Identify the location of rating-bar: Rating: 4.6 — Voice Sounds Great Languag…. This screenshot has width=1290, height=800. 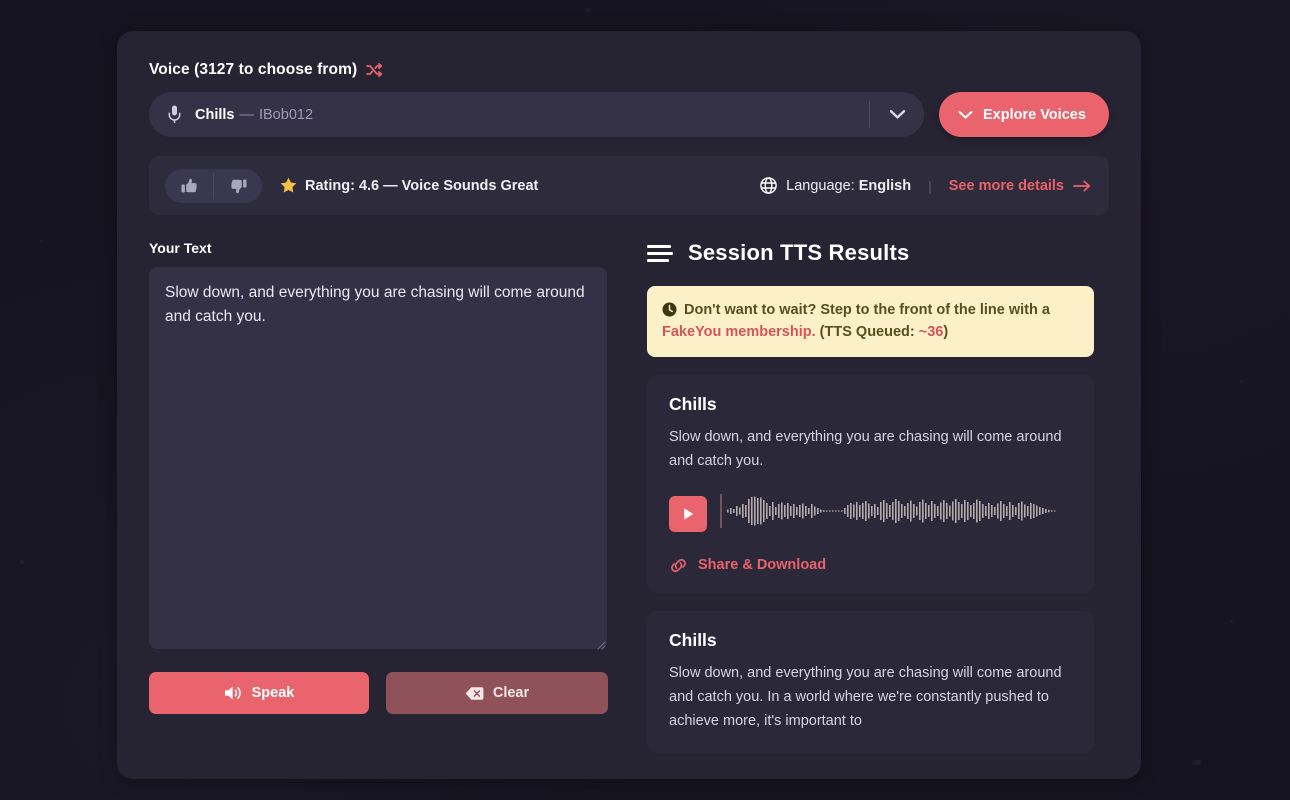
(629, 185).